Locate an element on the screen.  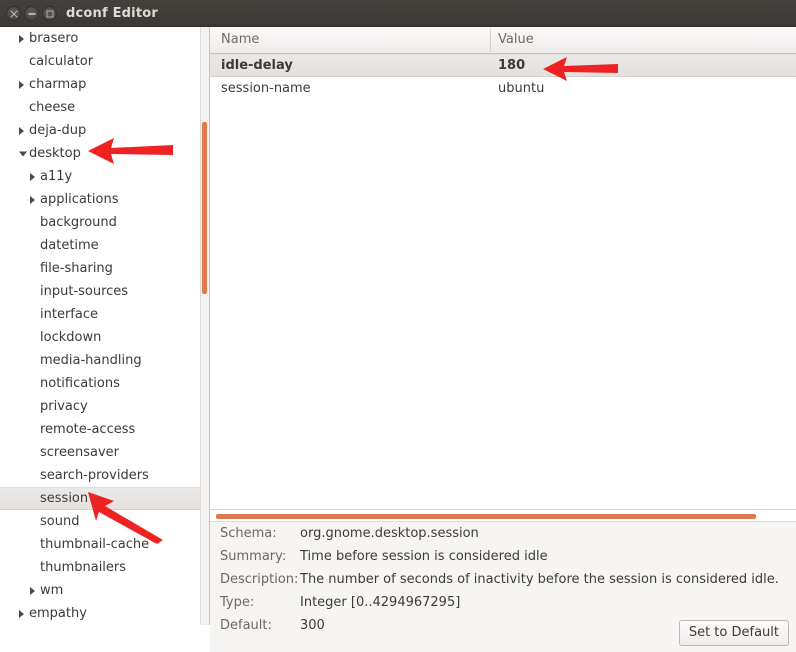
tree-item-desktop: desktop is located at coordinates (104, 153).